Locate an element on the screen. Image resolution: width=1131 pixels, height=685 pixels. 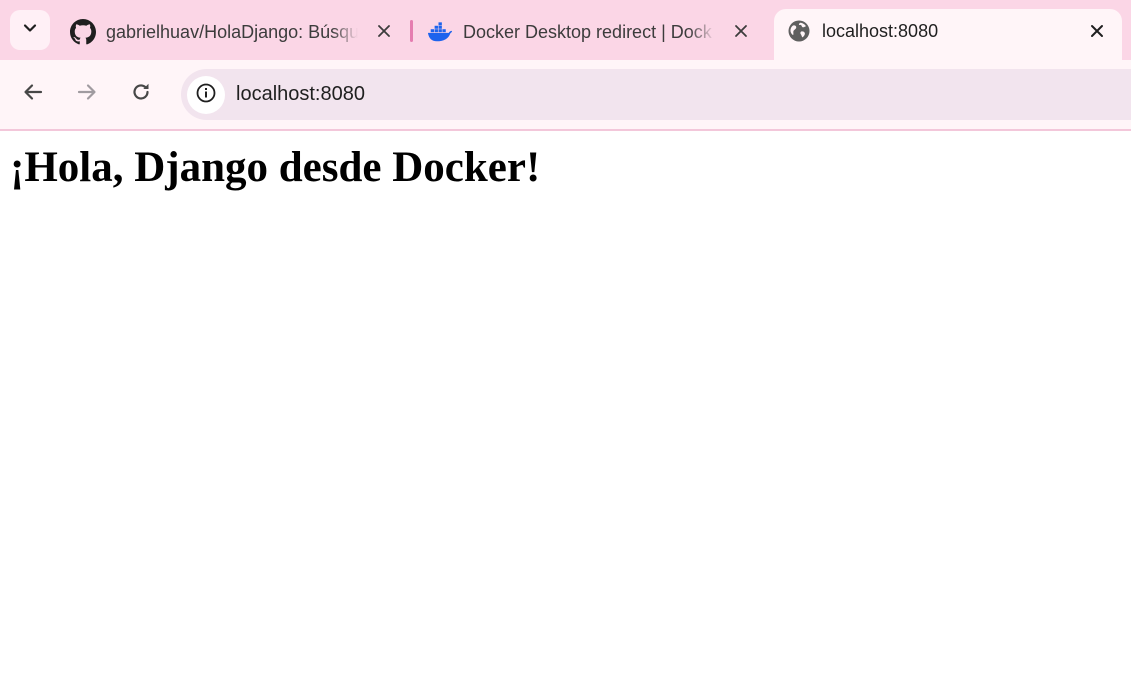
tab-docker: Docker Desktop redirect | Dock is located at coordinates (592, 32).